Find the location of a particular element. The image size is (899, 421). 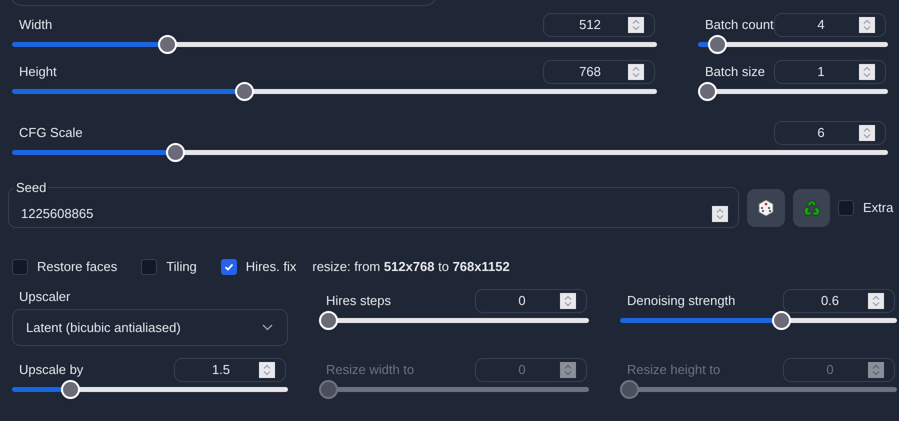

dice-icon is located at coordinates (766, 208).